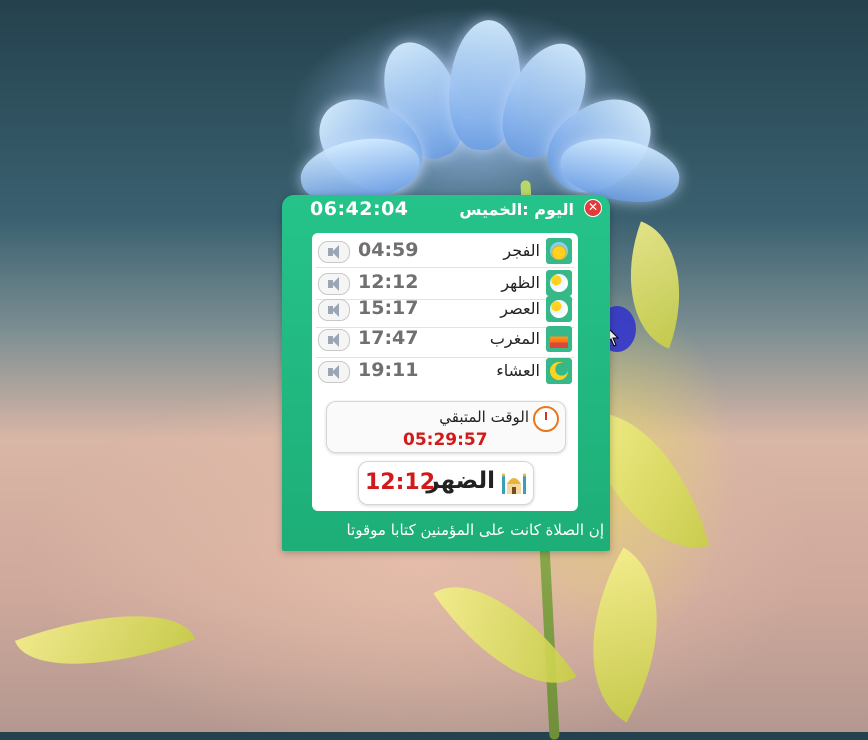 This screenshot has height=740, width=868. I want to click on sunset-icon, so click(559, 339).